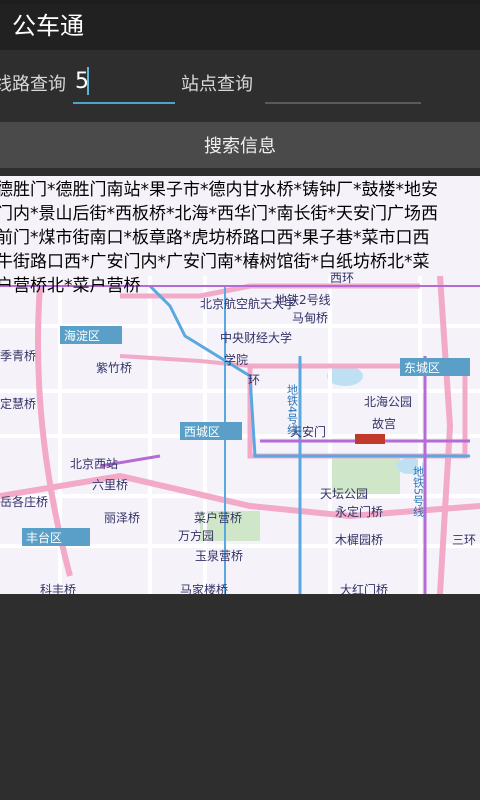 This screenshot has width=480, height=800. I want to click on district-label: 西城区, so click(202, 432).